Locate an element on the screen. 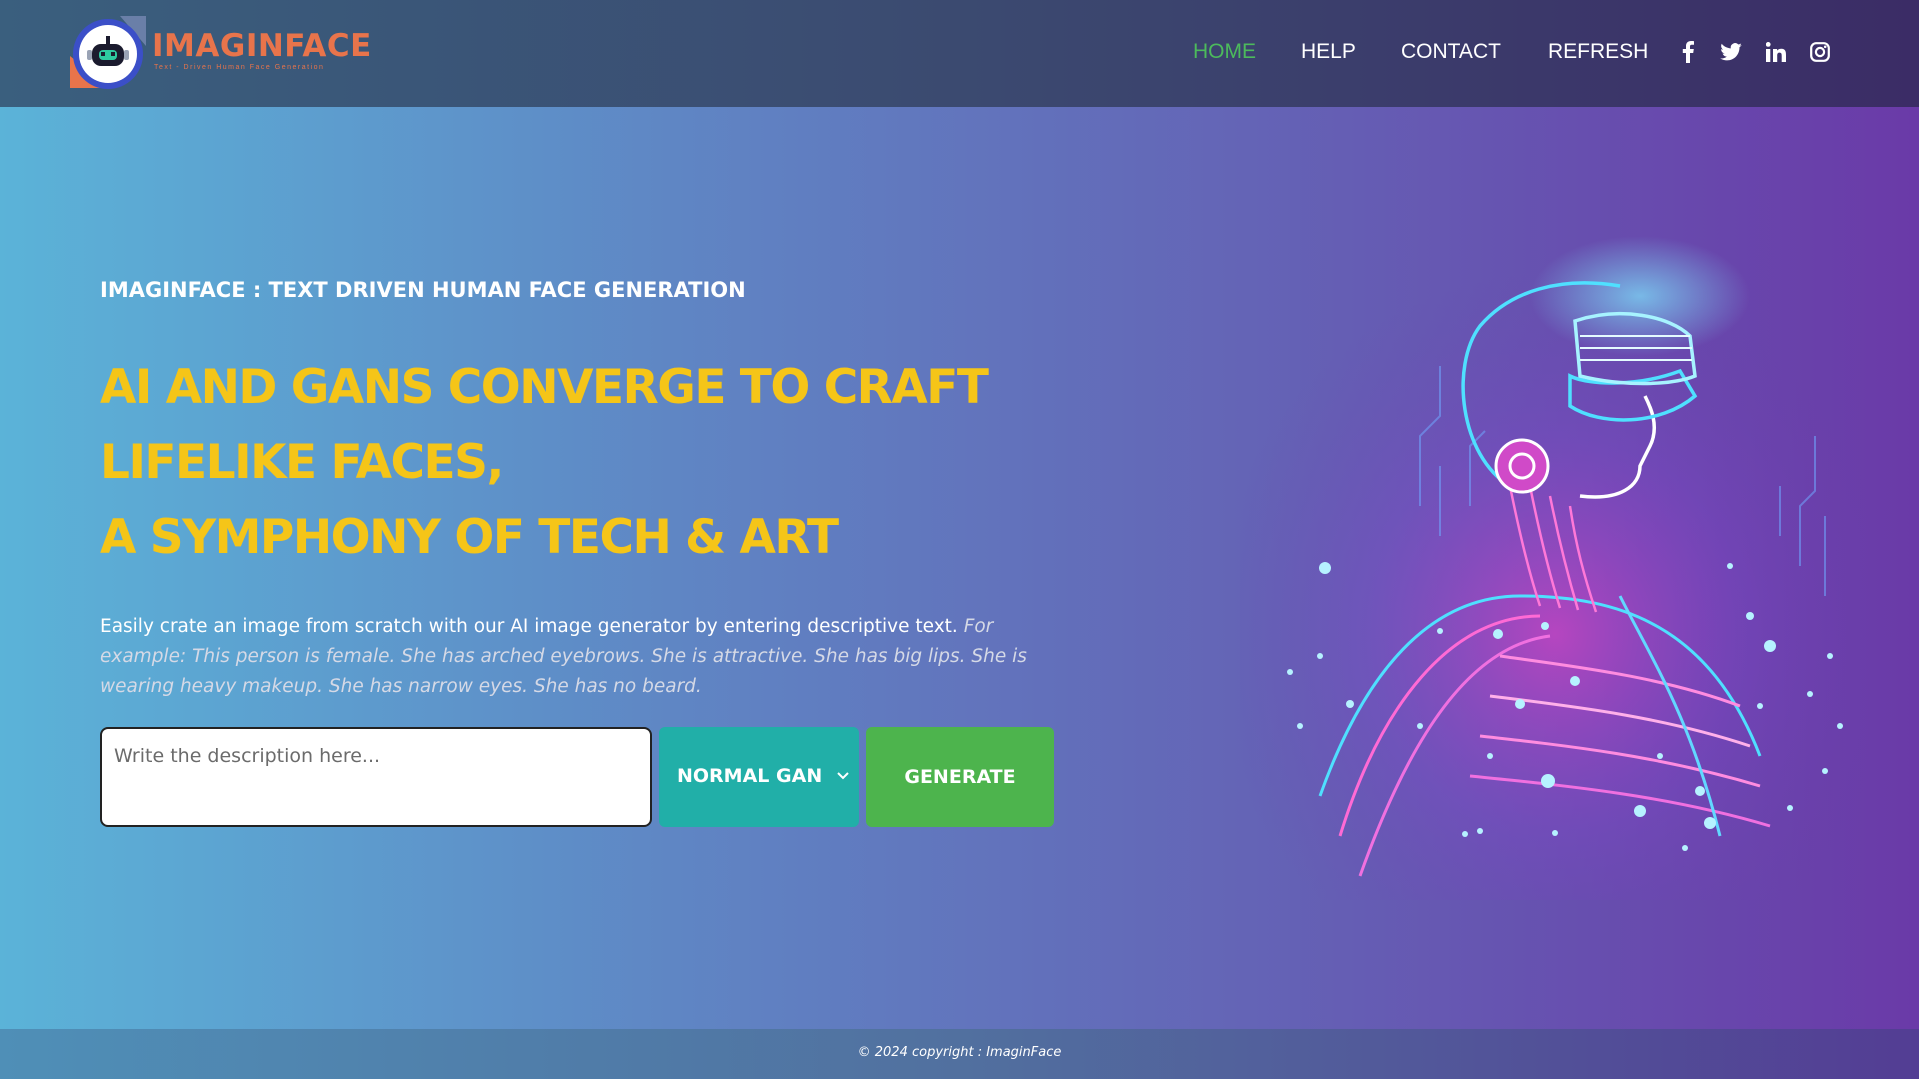  nav-help: HELP is located at coordinates (1328, 52).